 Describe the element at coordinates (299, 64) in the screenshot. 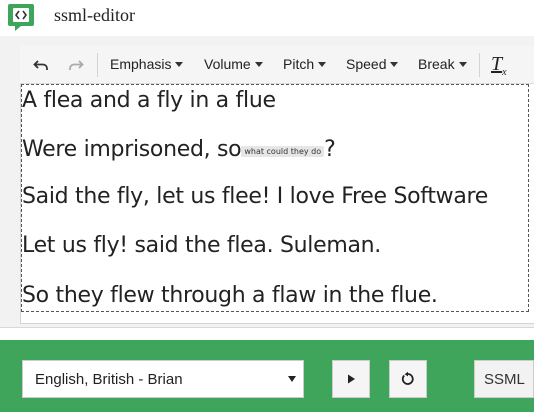

I see `pitch-menu-label: Pitch` at that location.